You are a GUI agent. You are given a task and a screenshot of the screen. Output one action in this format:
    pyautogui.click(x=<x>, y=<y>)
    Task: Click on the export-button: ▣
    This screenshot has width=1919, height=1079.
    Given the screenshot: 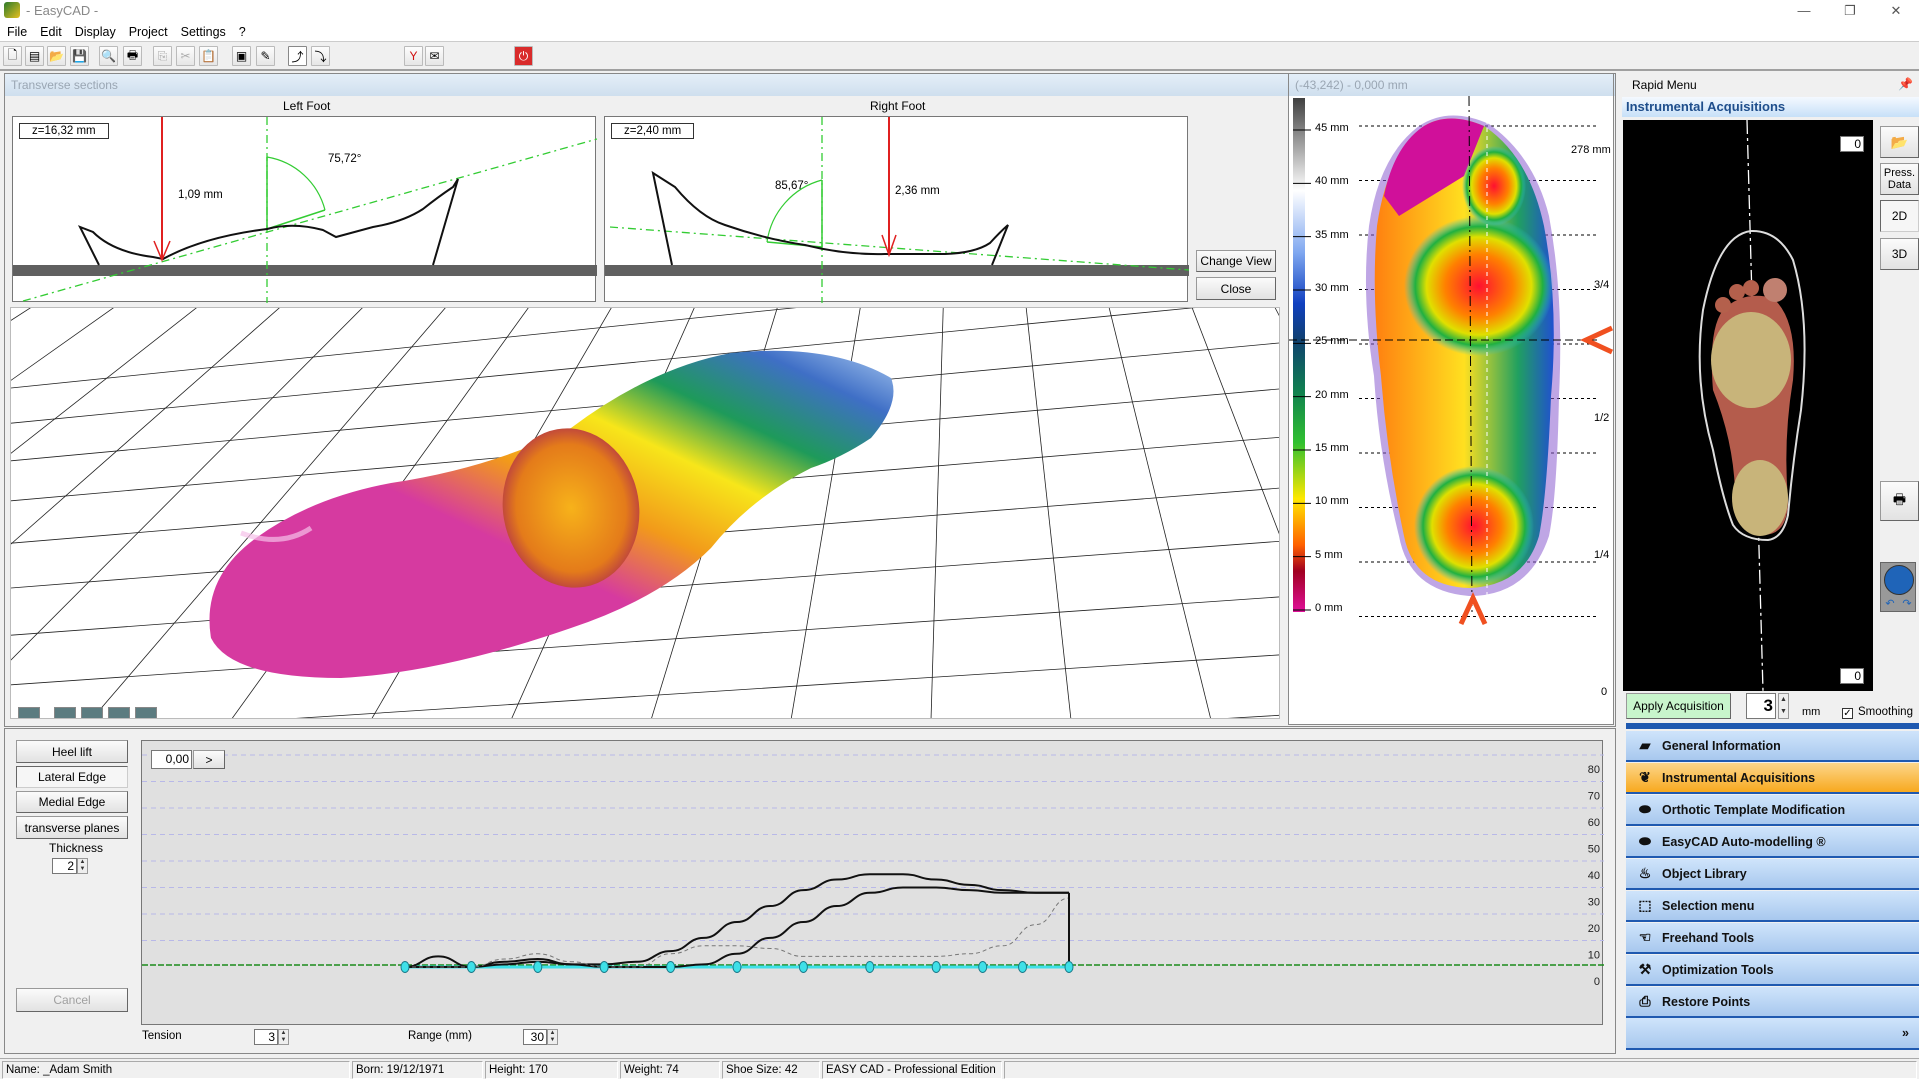 What is the action you would take?
    pyautogui.click(x=241, y=56)
    